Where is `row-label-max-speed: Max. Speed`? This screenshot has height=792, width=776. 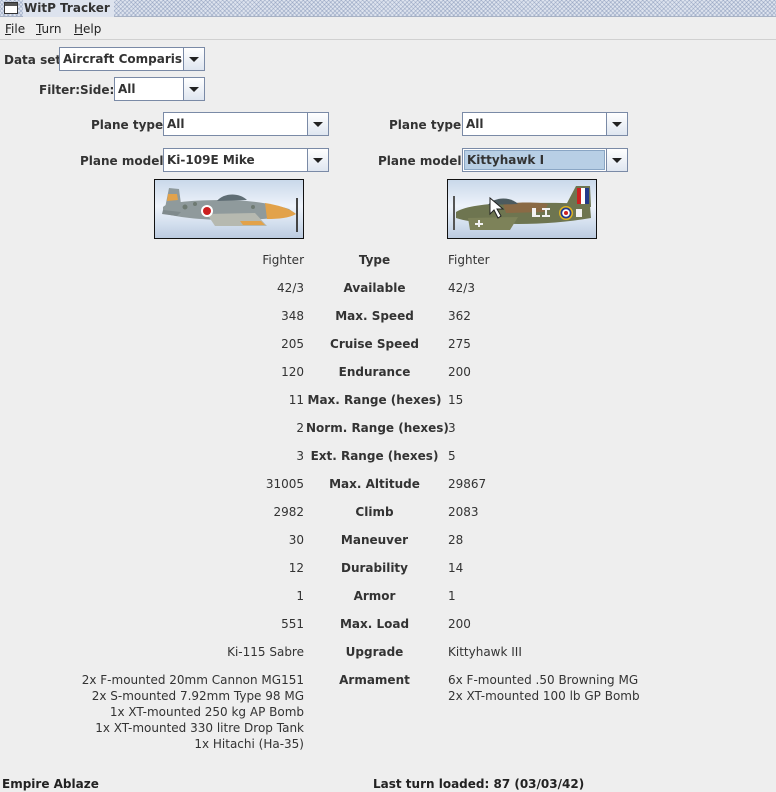 row-label-max-speed: Max. Speed is located at coordinates (374, 316).